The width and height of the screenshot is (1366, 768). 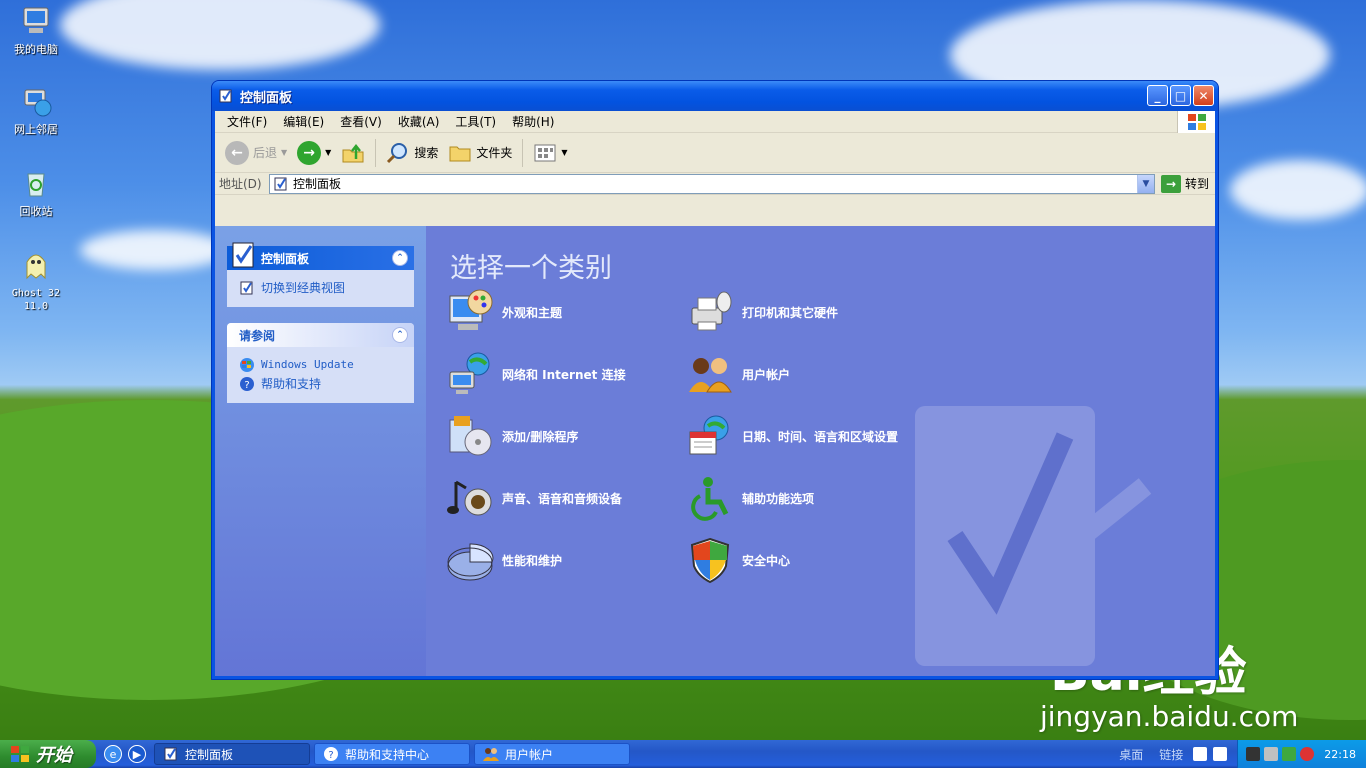 I want to click on address-bar: 地址(D) 控制面板 ▼ → 转到, so click(x=715, y=184).